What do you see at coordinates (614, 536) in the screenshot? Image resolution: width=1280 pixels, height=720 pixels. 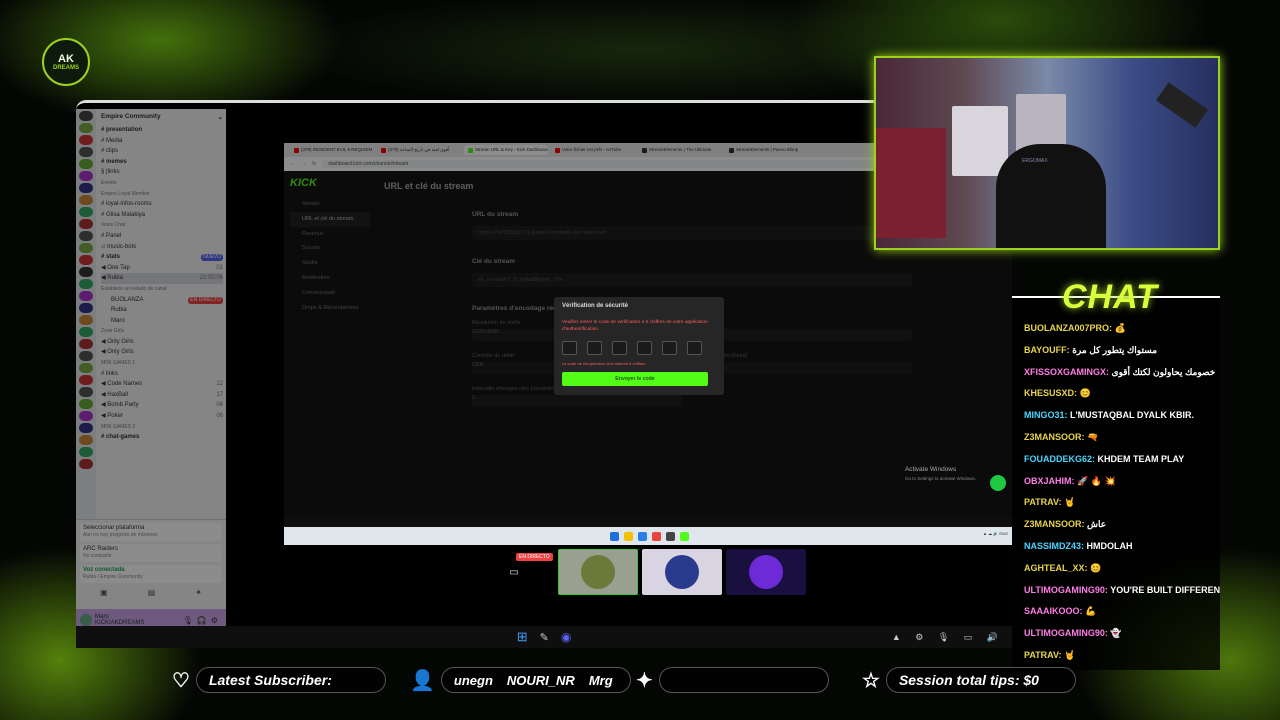 I see `windows-start-icon` at bounding box center [614, 536].